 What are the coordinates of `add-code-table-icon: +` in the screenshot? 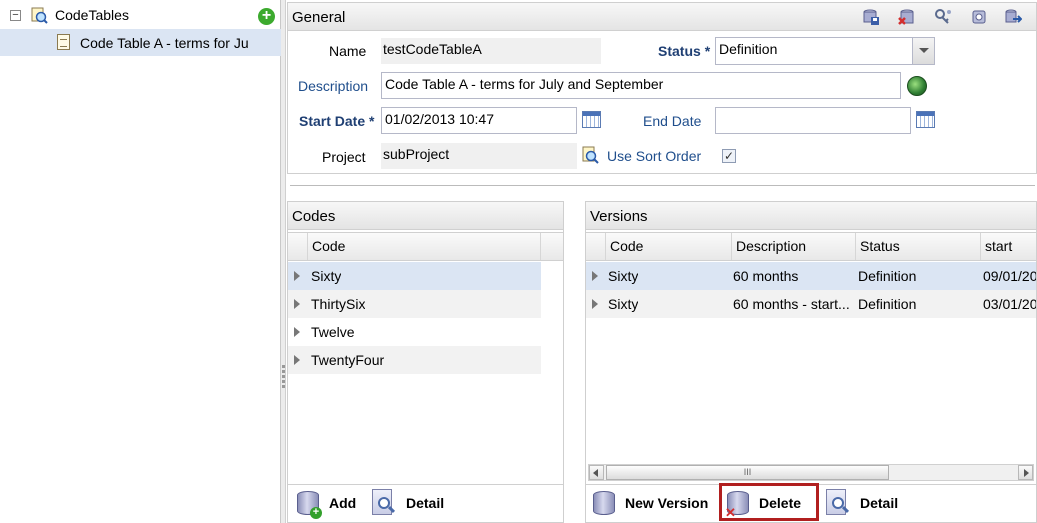 It's located at (266, 16).